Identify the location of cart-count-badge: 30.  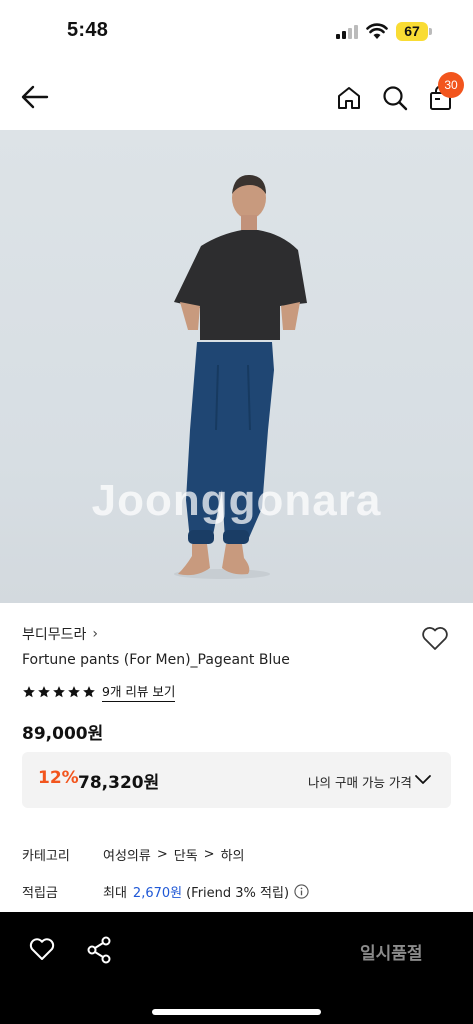
(451, 85).